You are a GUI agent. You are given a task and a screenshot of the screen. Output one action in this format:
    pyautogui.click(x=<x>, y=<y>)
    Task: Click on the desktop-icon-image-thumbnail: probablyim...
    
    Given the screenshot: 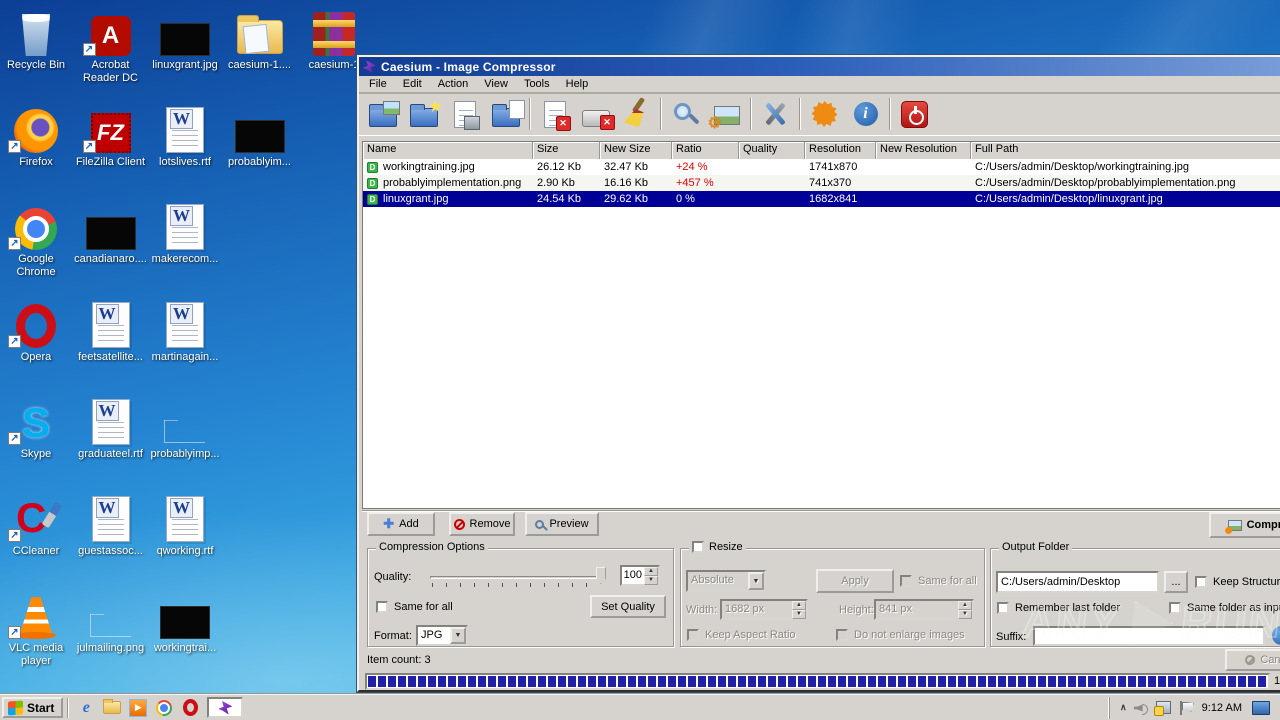 What is the action you would take?
    pyautogui.click(x=260, y=137)
    